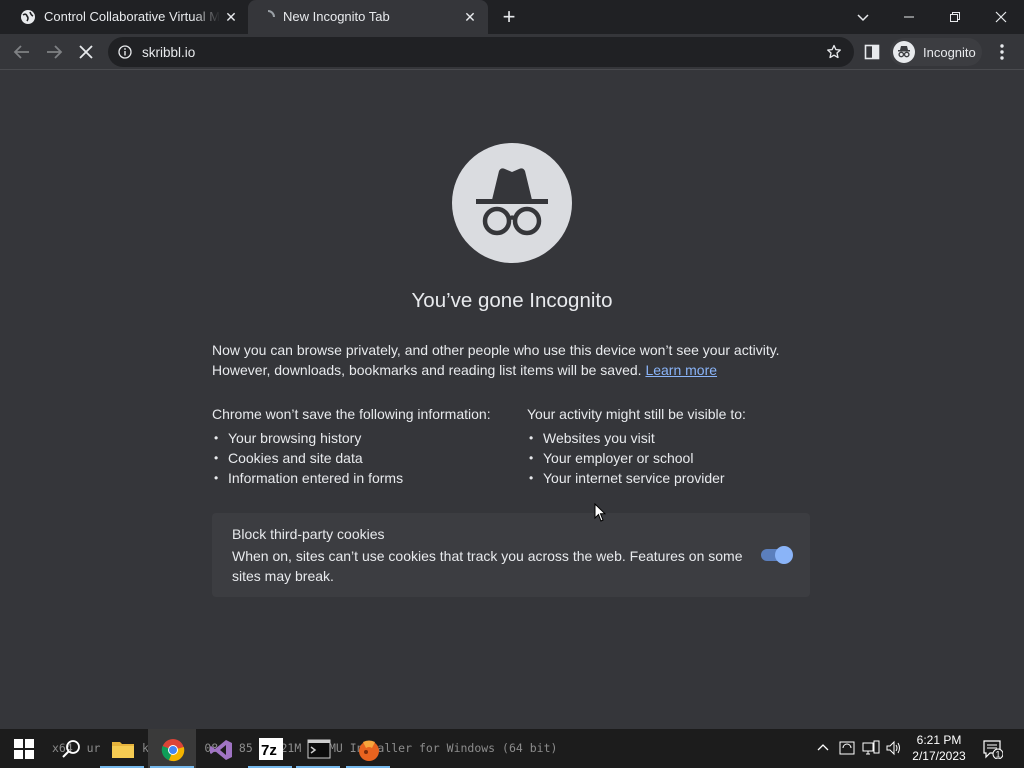 The image size is (1024, 768). I want to click on cookie-card-title: Block third-party cookies, so click(308, 534).